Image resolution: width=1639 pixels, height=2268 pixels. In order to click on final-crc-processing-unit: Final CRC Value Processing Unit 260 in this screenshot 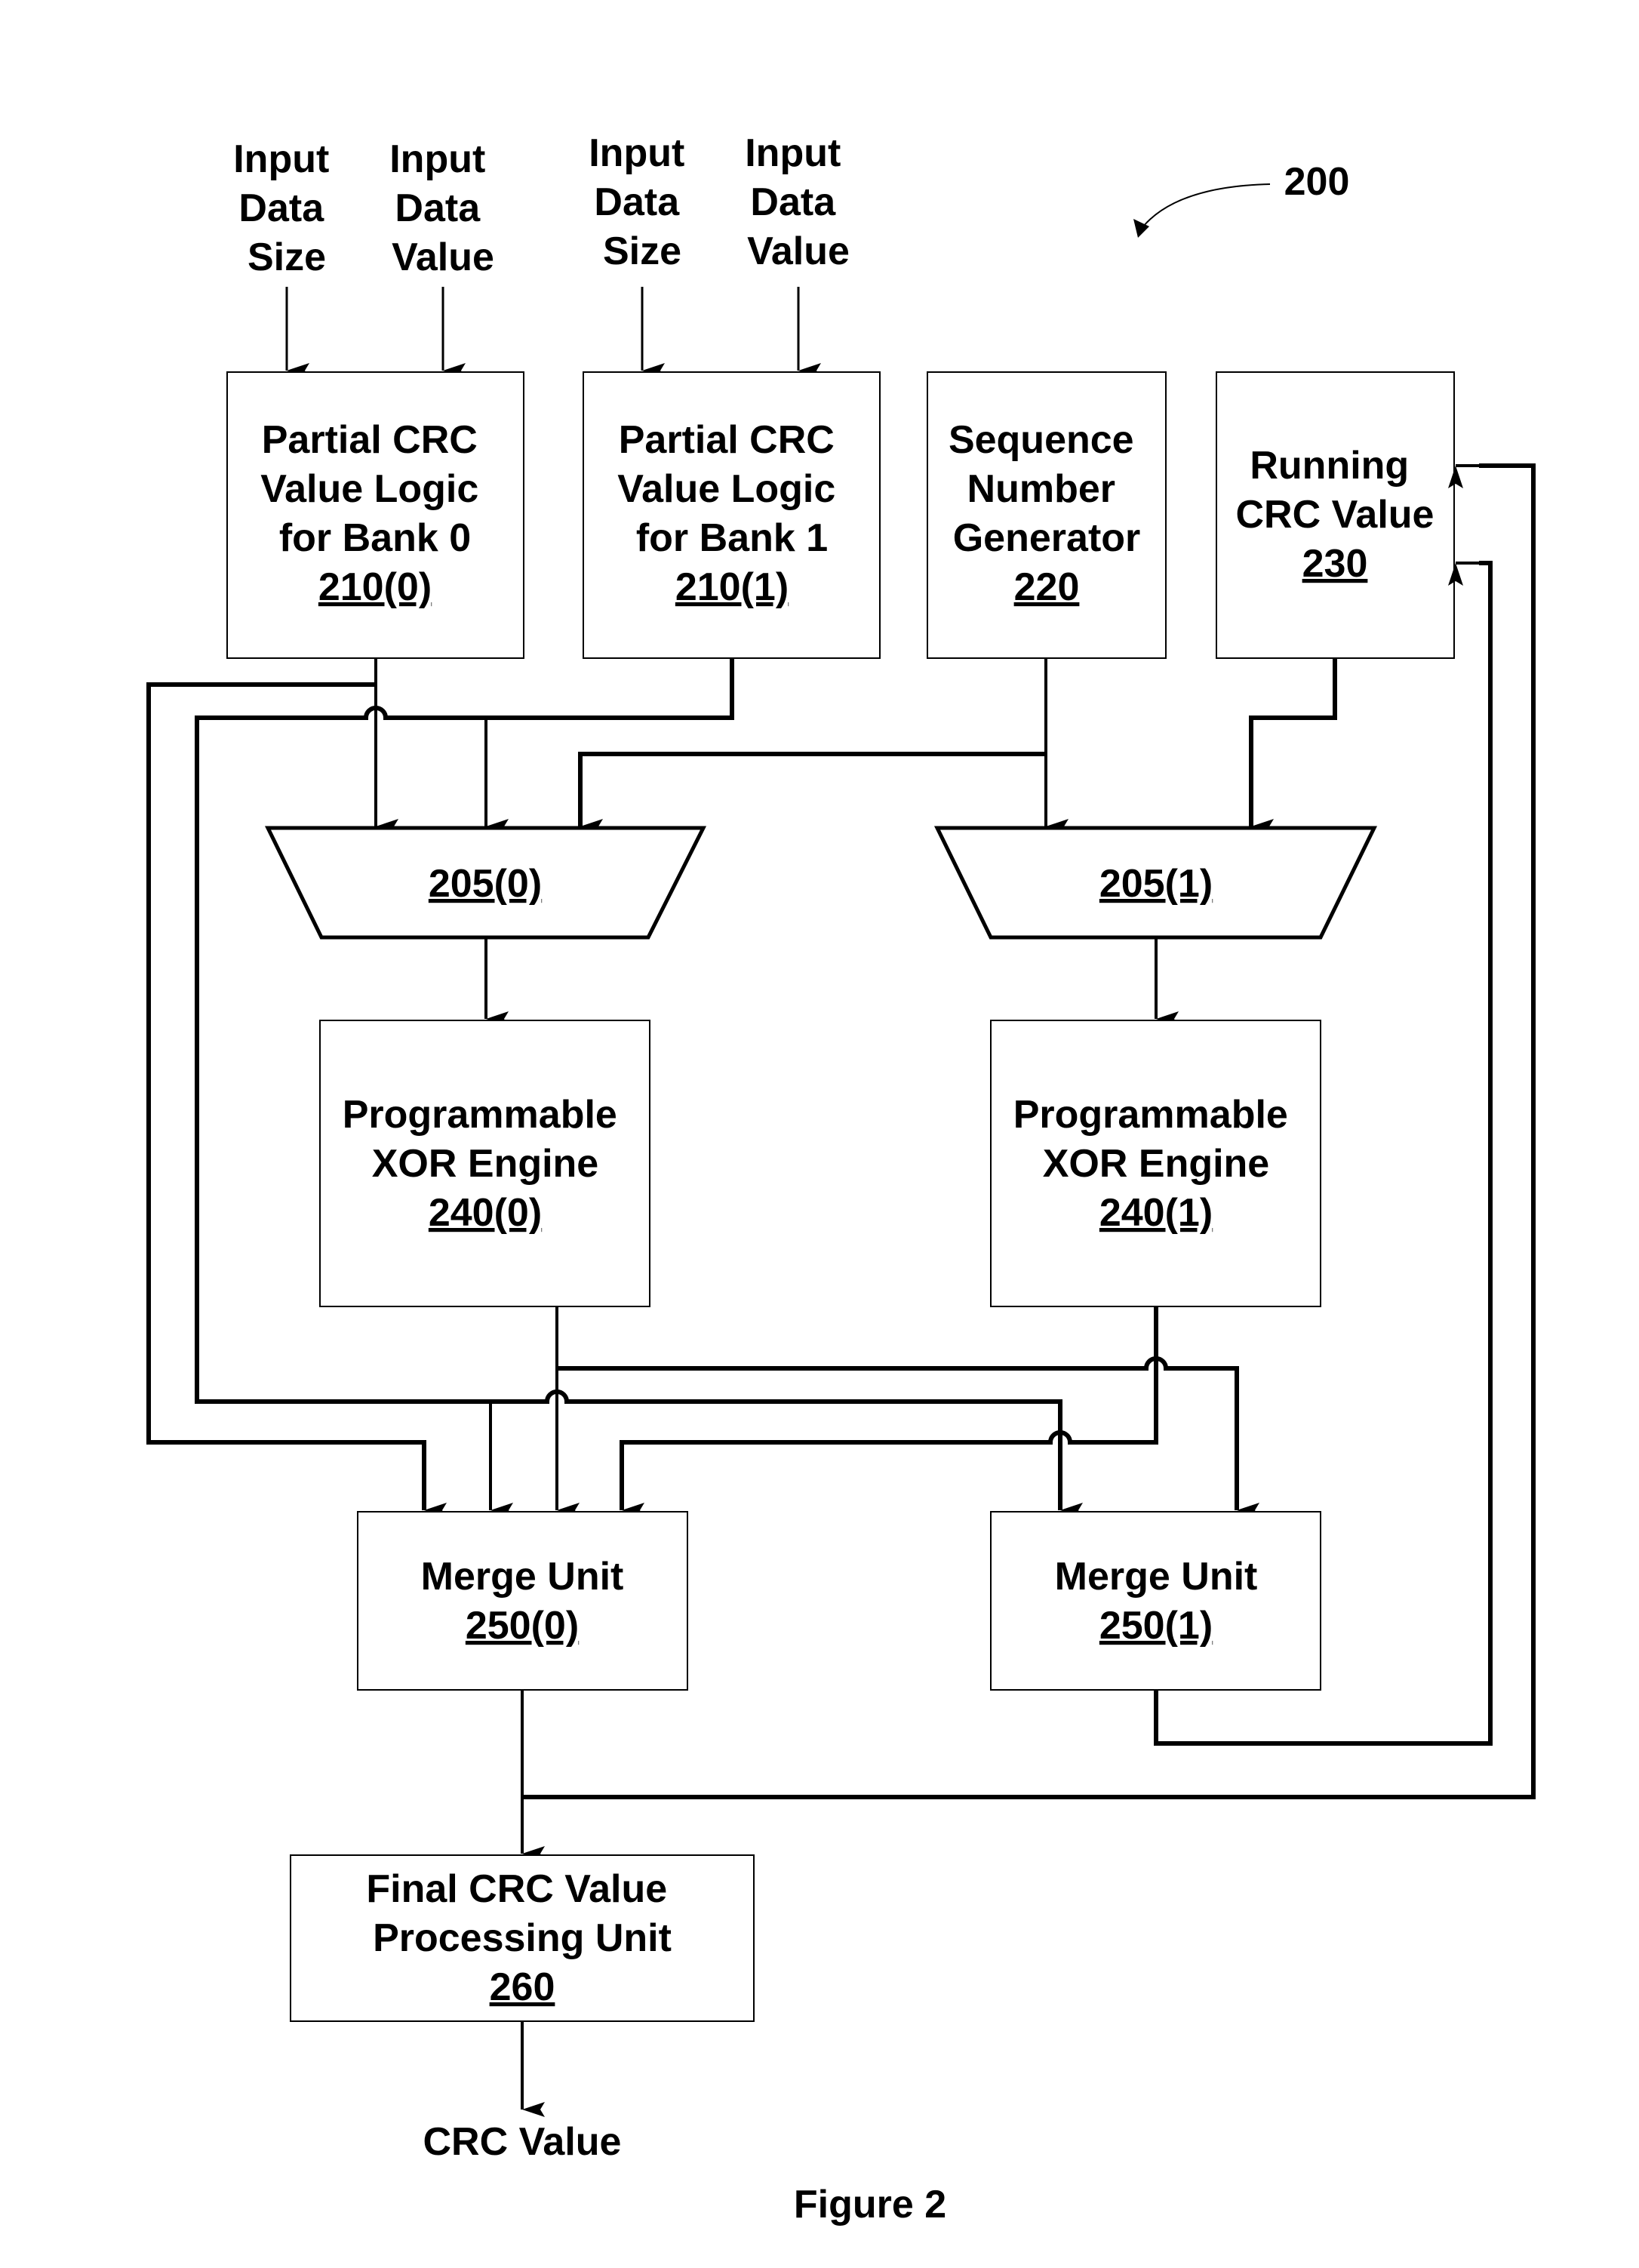, I will do `click(522, 1938)`.